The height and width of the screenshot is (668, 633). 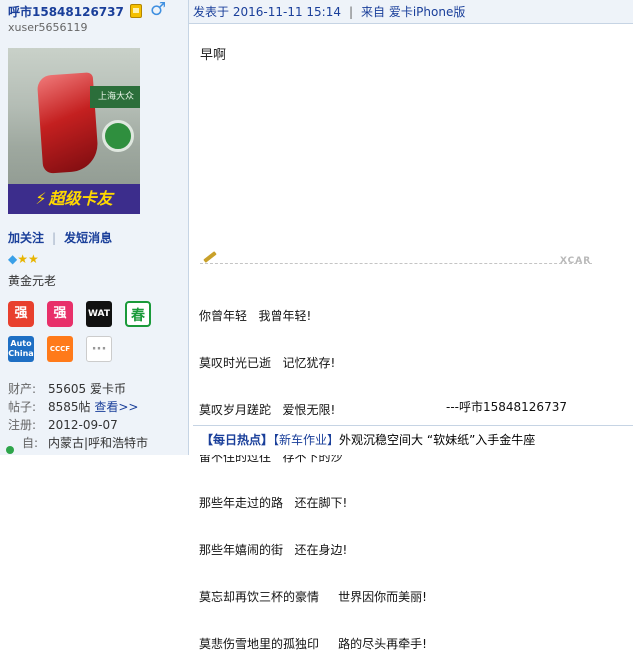 What do you see at coordinates (115, 97) in the screenshot?
I see `avatar-plate-text: 上海大众` at bounding box center [115, 97].